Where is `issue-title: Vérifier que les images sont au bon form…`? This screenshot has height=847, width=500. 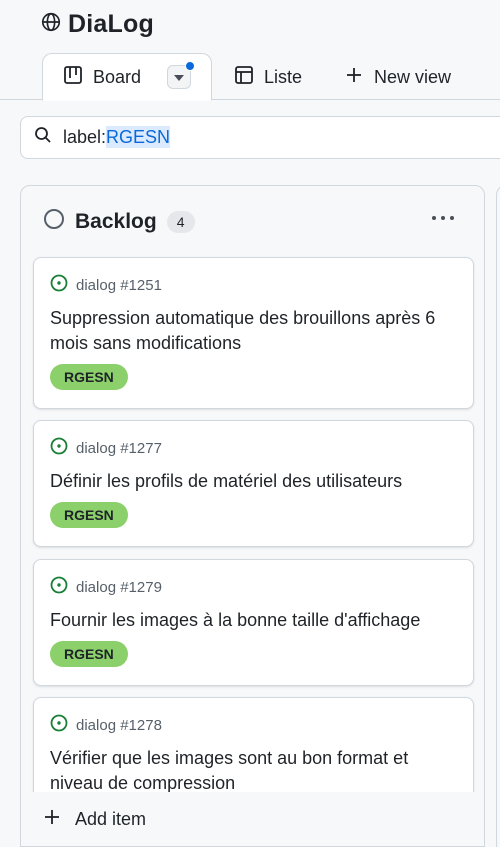 issue-title: Vérifier que les images sont au bon form… is located at coordinates (253, 771).